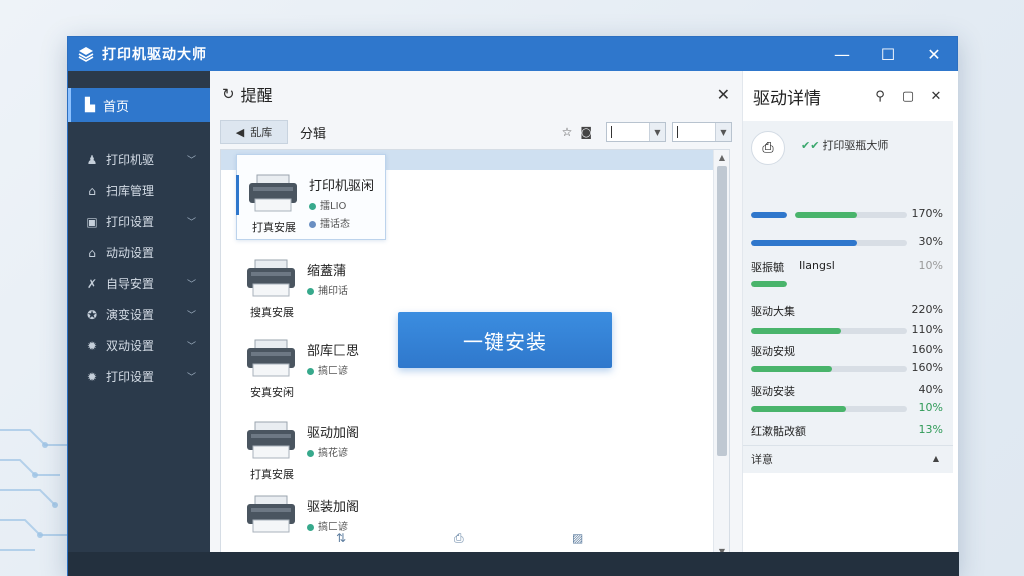  I want to click on list-item: 打真安展 打印机驱闲 擂LIO 擂话态, so click(311, 197).